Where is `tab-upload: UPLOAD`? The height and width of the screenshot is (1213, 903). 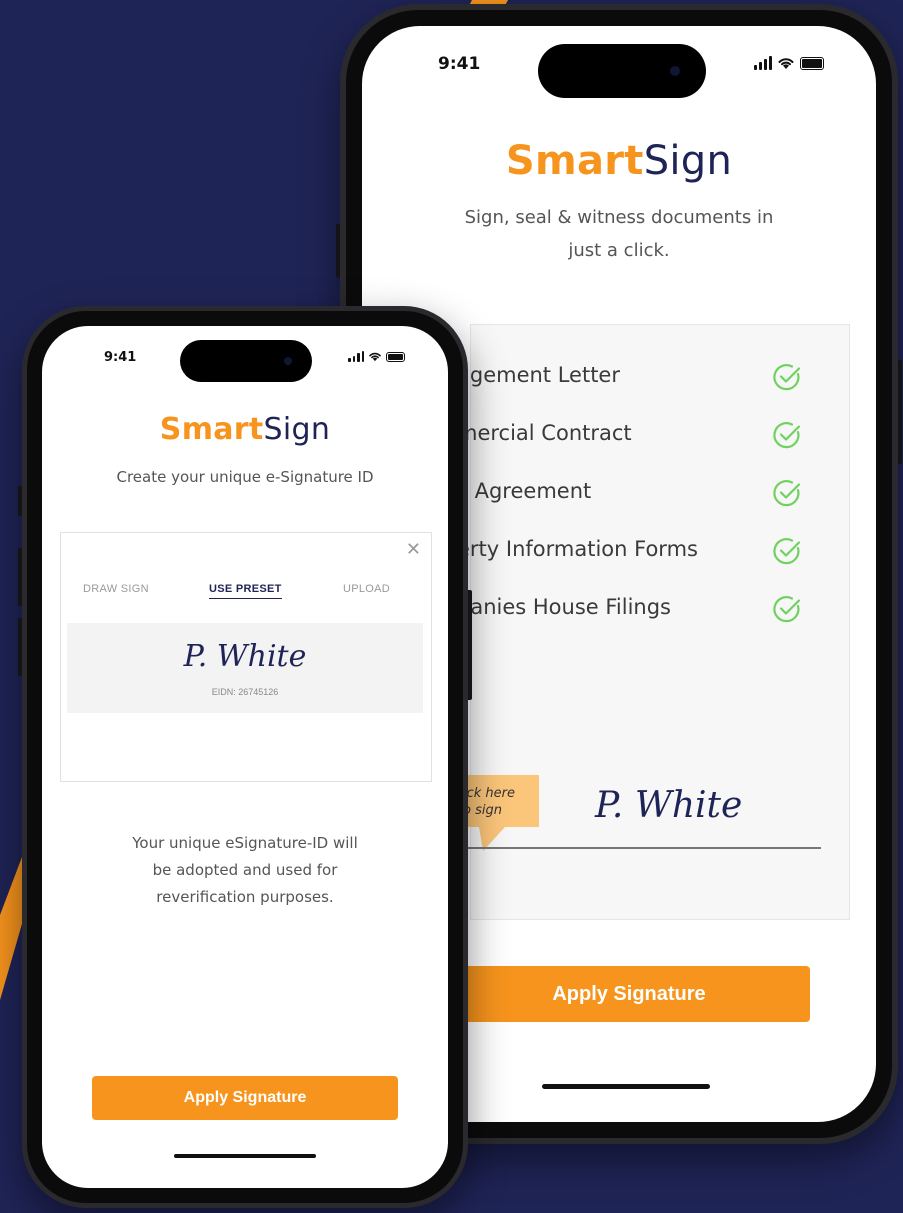
tab-upload: UPLOAD is located at coordinates (366, 589).